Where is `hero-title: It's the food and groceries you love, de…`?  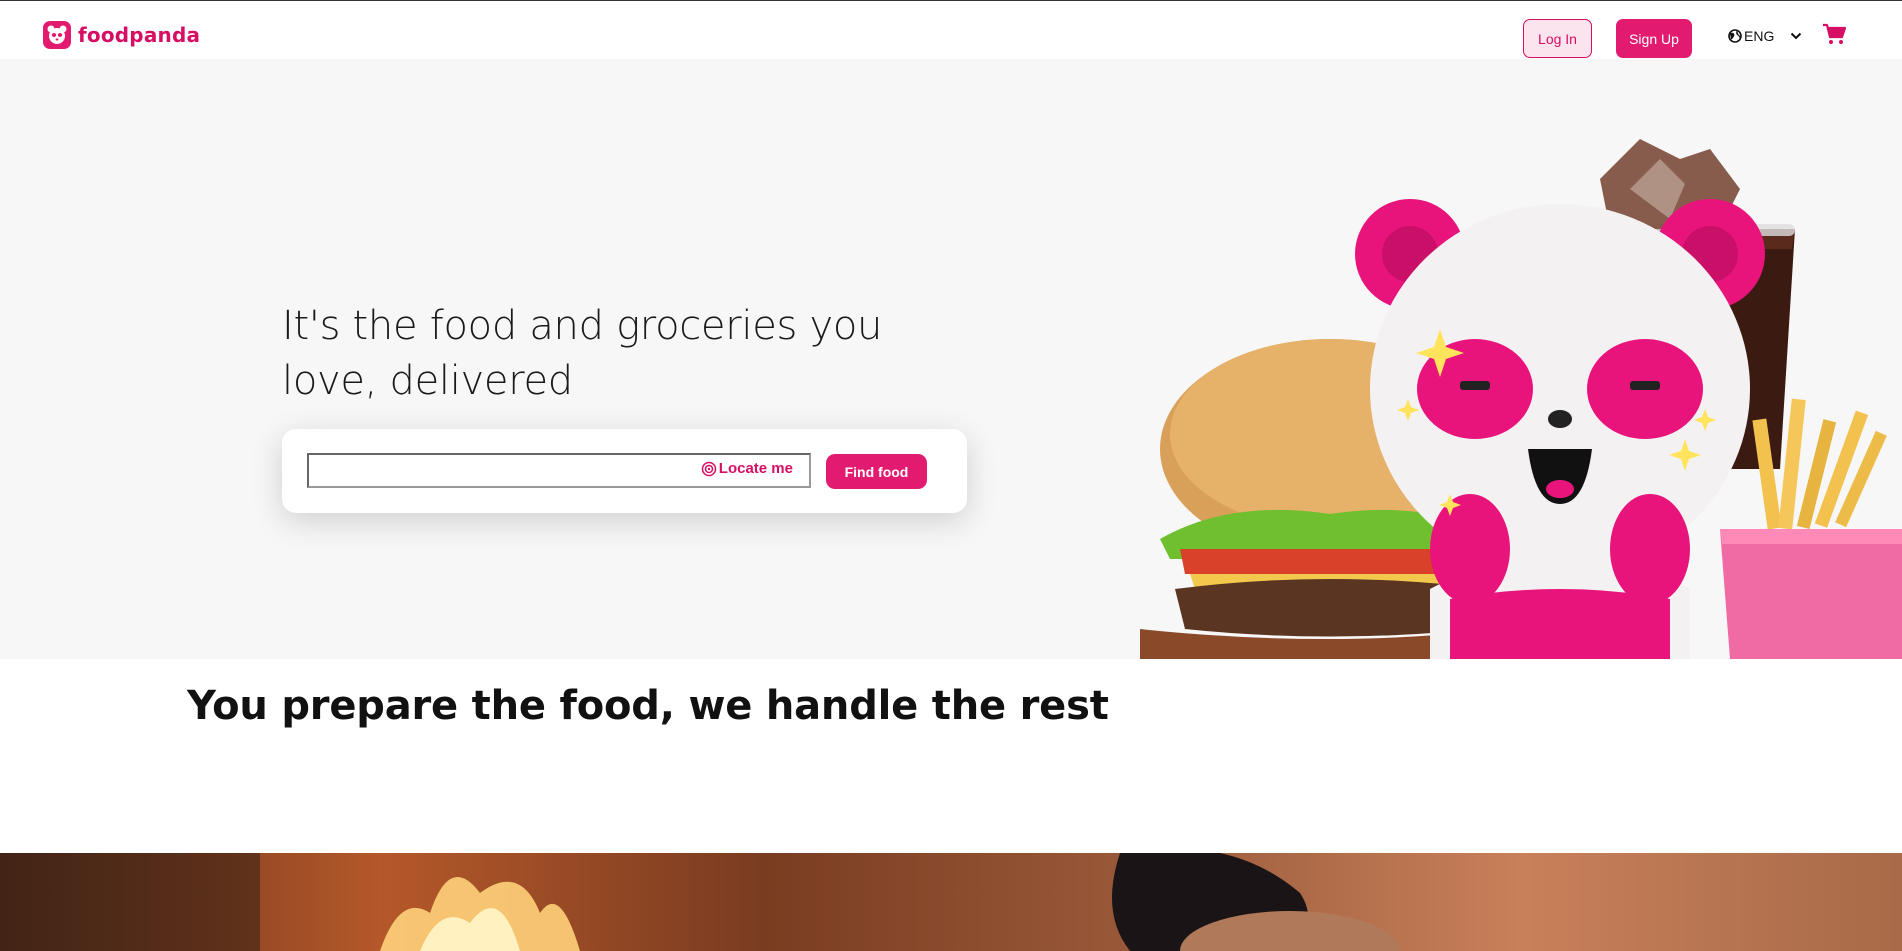
hero-title: It's the food and groceries you love, de… is located at coordinates (582, 353).